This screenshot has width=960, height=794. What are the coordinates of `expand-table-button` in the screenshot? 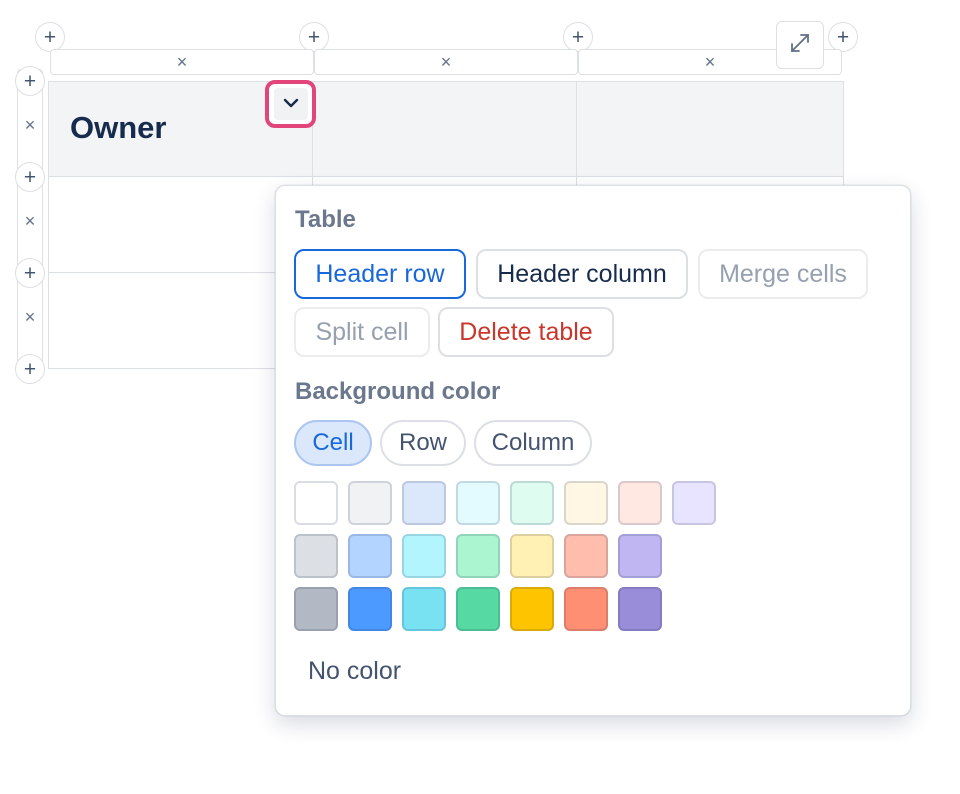 It's located at (800, 45).